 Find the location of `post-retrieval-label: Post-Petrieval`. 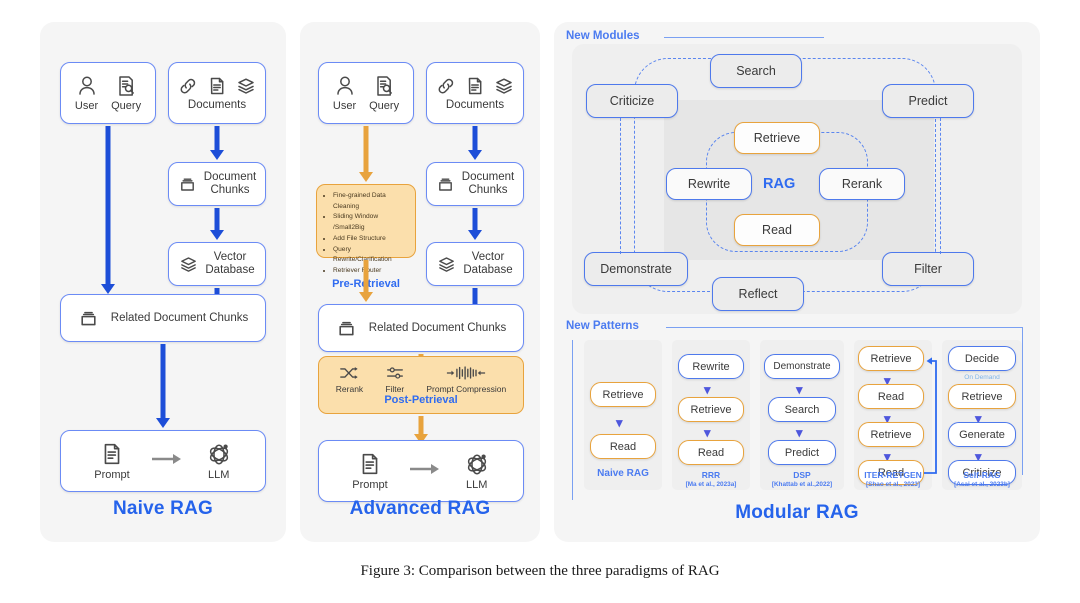

post-retrieval-label: Post-Petrieval is located at coordinates (421, 400).